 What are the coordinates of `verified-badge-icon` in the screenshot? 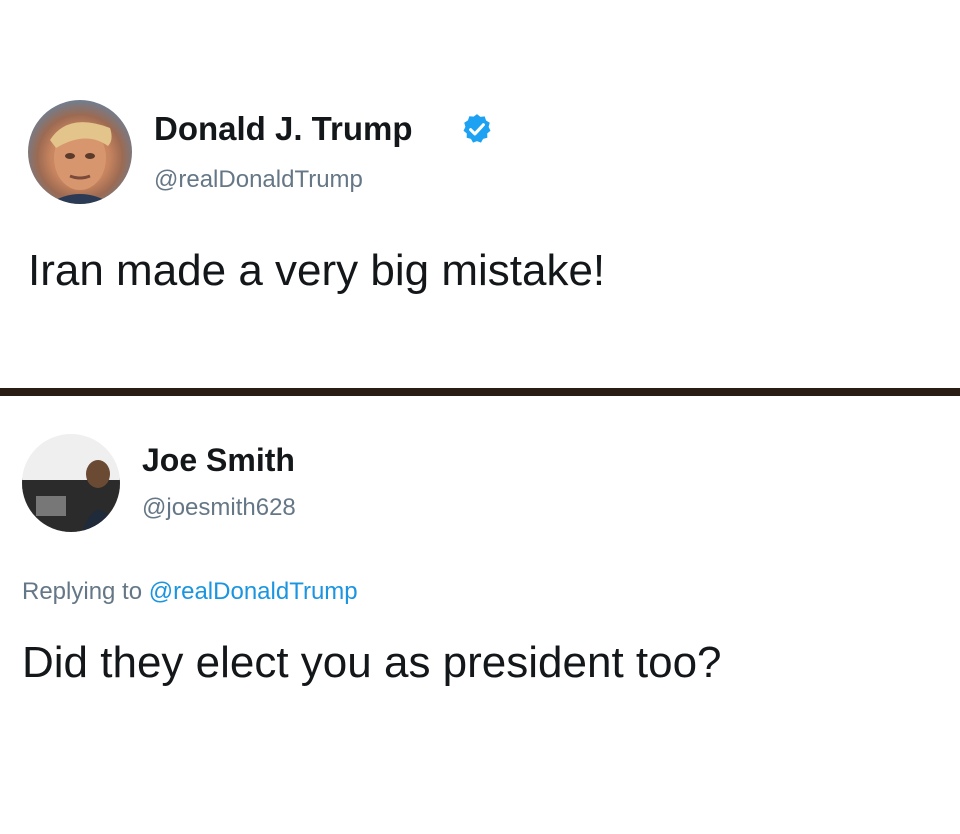 It's located at (477, 128).